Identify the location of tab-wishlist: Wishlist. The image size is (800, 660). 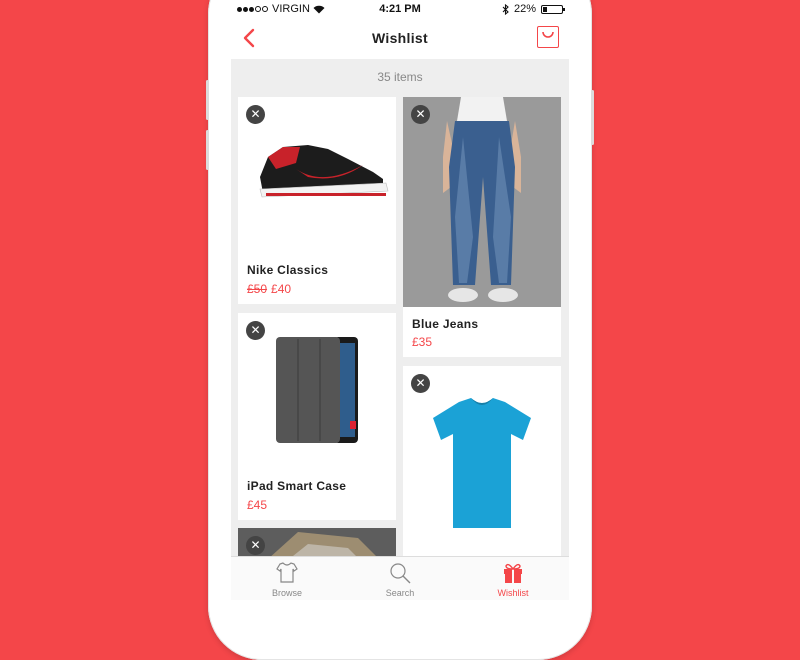
(513, 578).